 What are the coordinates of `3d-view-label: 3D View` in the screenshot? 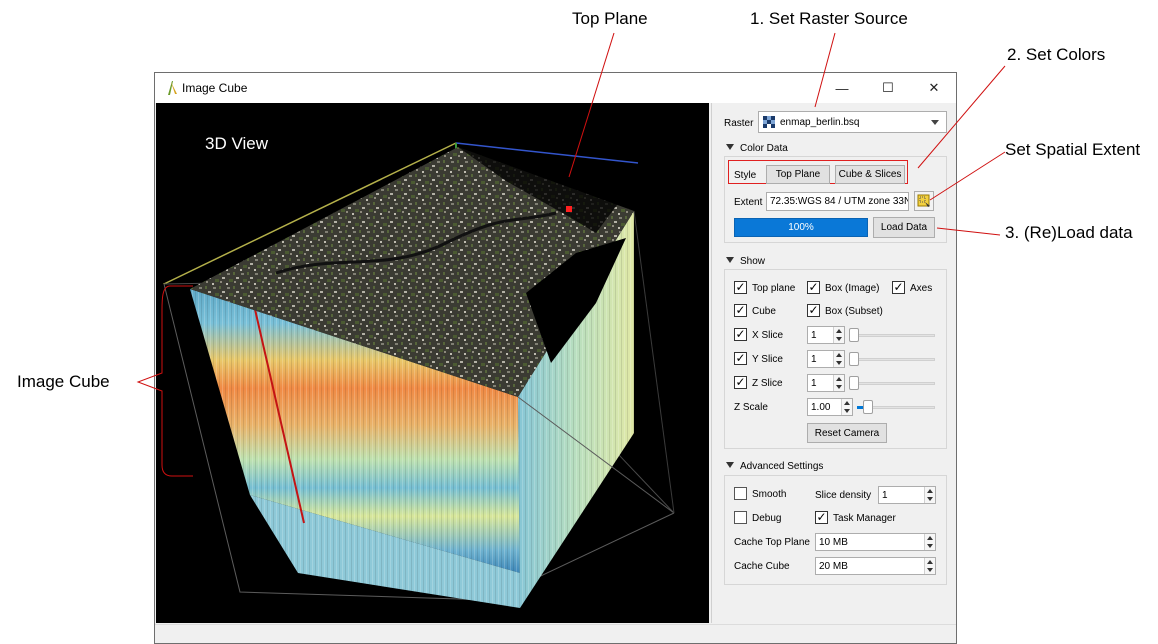 It's located at (236, 143).